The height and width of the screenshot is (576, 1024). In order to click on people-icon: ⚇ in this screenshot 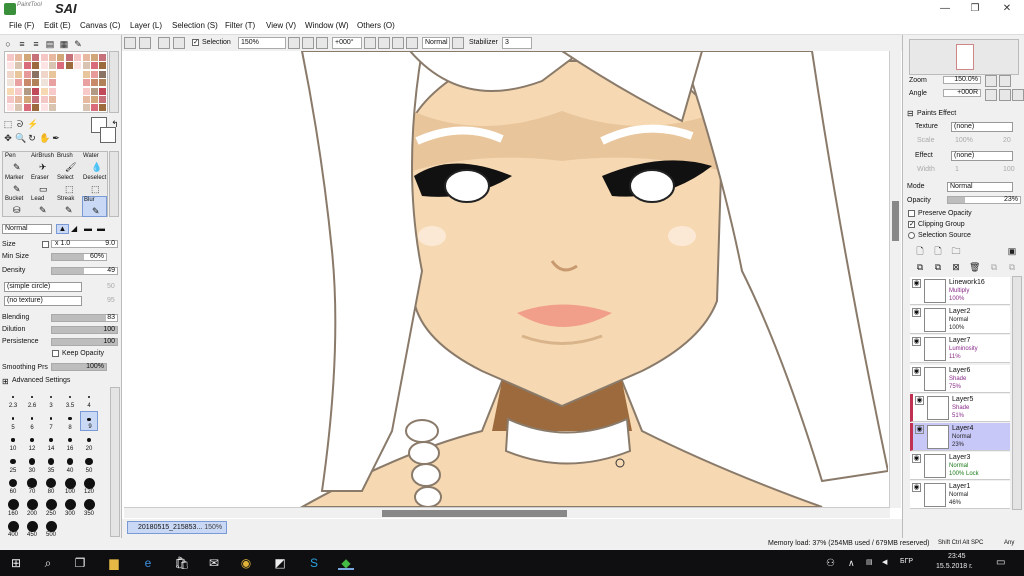, I will do `click(830, 563)`.